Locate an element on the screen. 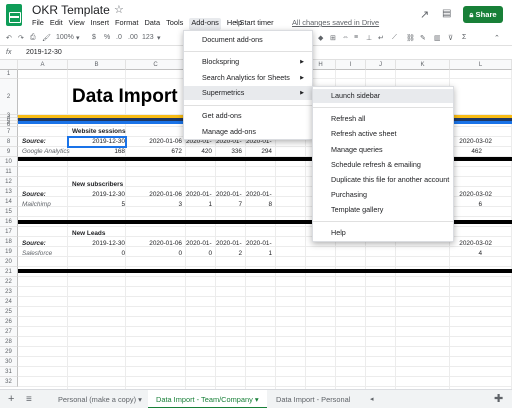 The image size is (512, 408). fill-color-icon: ◆ is located at coordinates (320, 38).